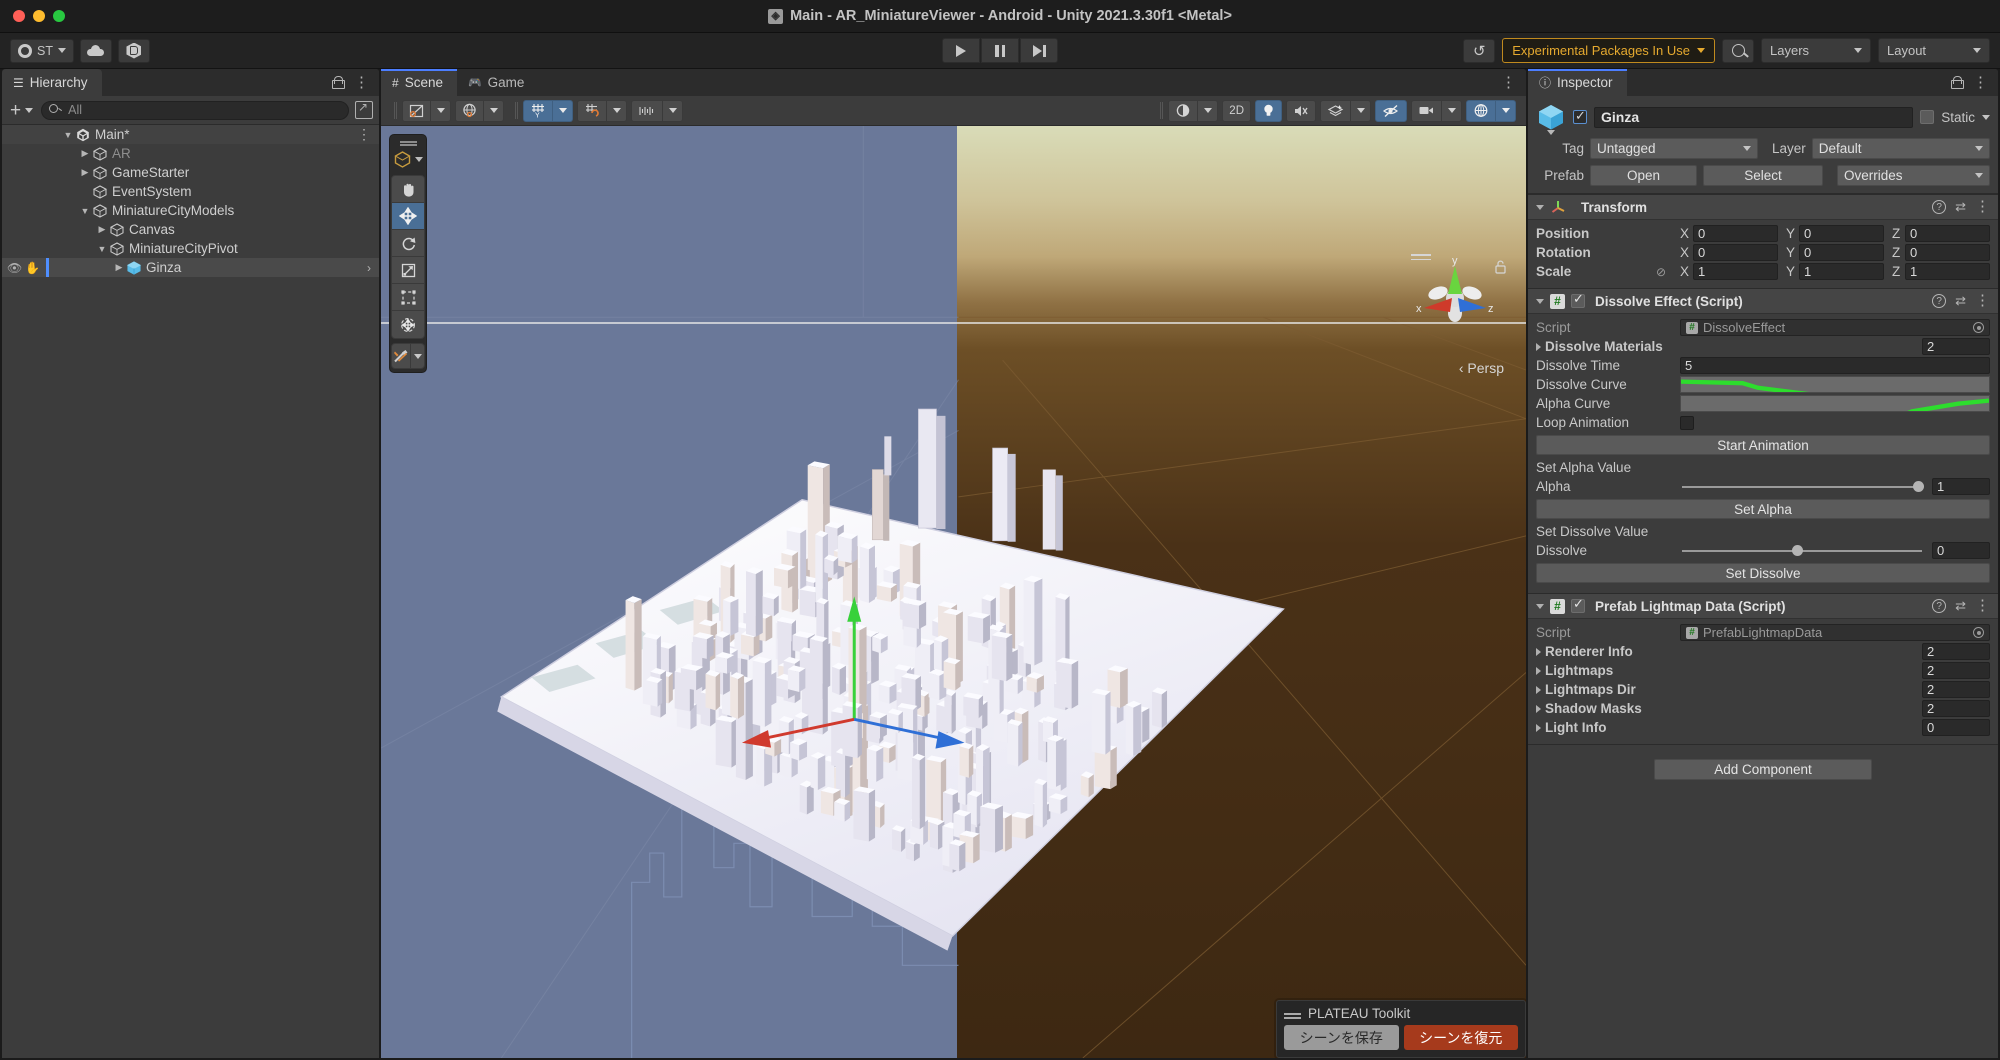 This screenshot has width=2000, height=1060. What do you see at coordinates (1986, 117) in the screenshot?
I see `static-dropdown-icon` at bounding box center [1986, 117].